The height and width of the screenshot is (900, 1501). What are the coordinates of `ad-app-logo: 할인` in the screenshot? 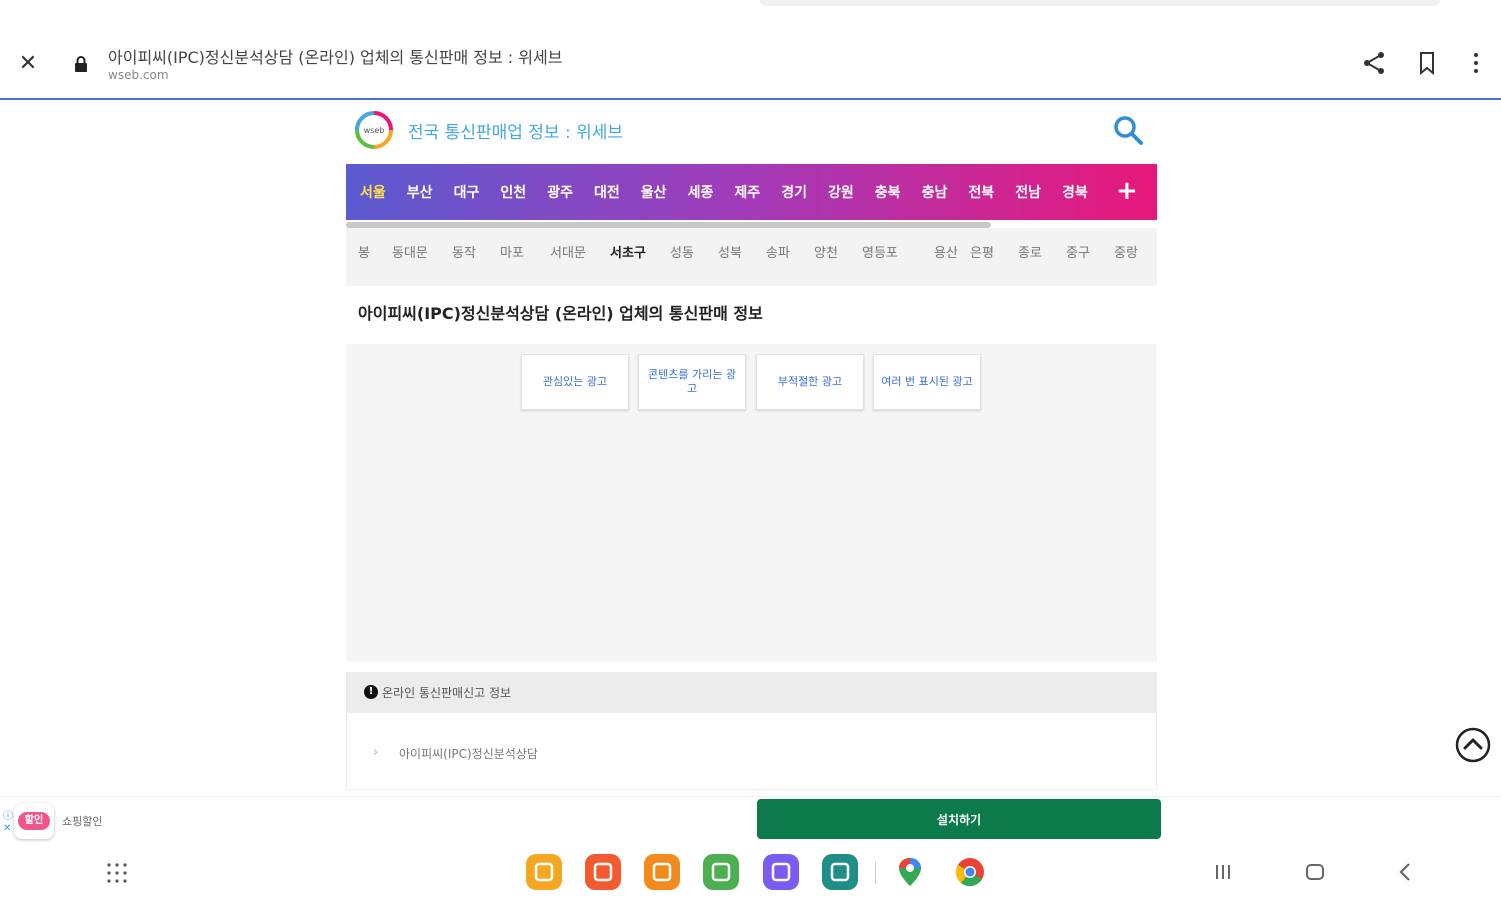 It's located at (34, 821).